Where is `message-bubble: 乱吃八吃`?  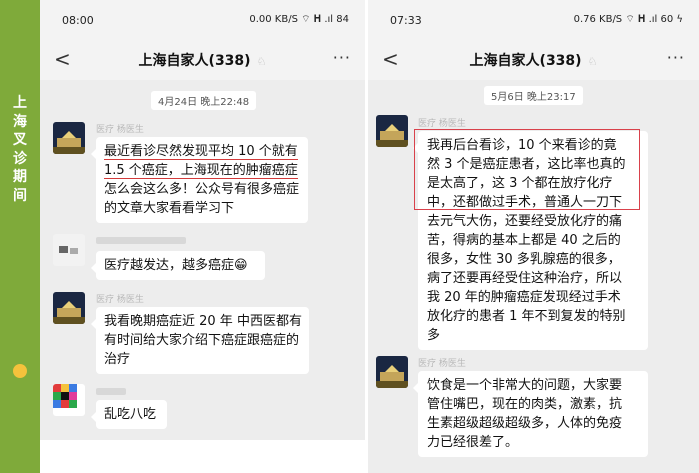
message-bubble: 乱吃八吃 is located at coordinates (129, 414).